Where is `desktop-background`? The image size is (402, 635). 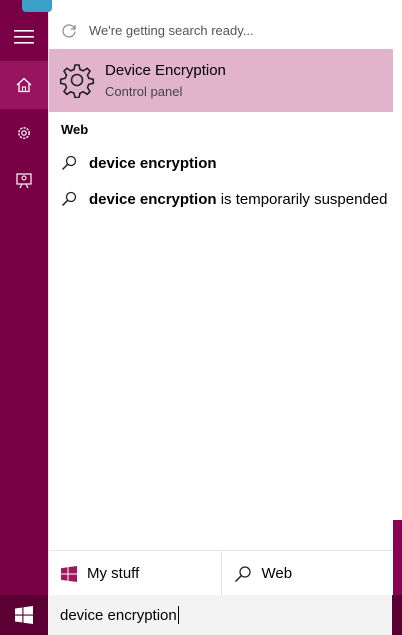
desktop-background is located at coordinates (397, 317).